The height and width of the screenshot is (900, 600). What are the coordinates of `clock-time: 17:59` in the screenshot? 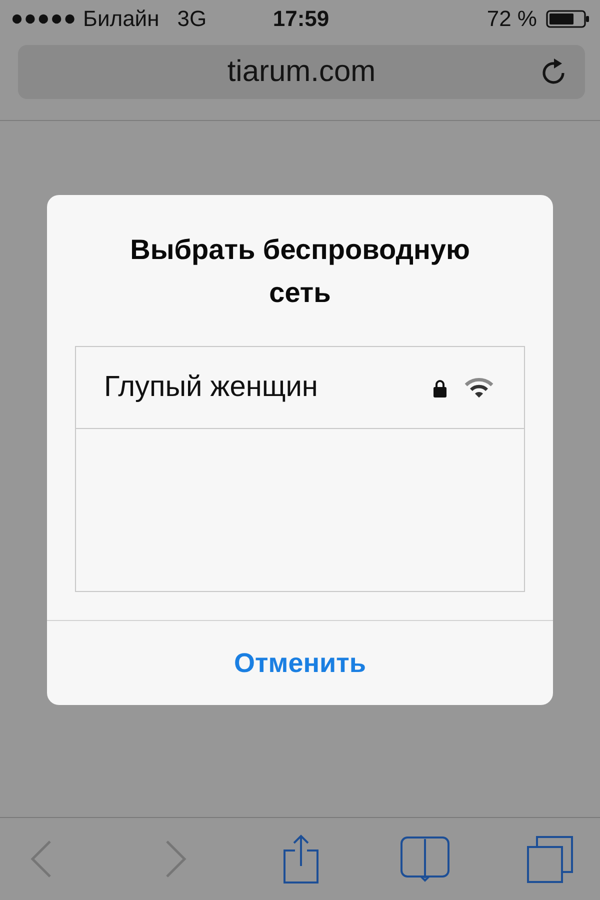 It's located at (301, 19).